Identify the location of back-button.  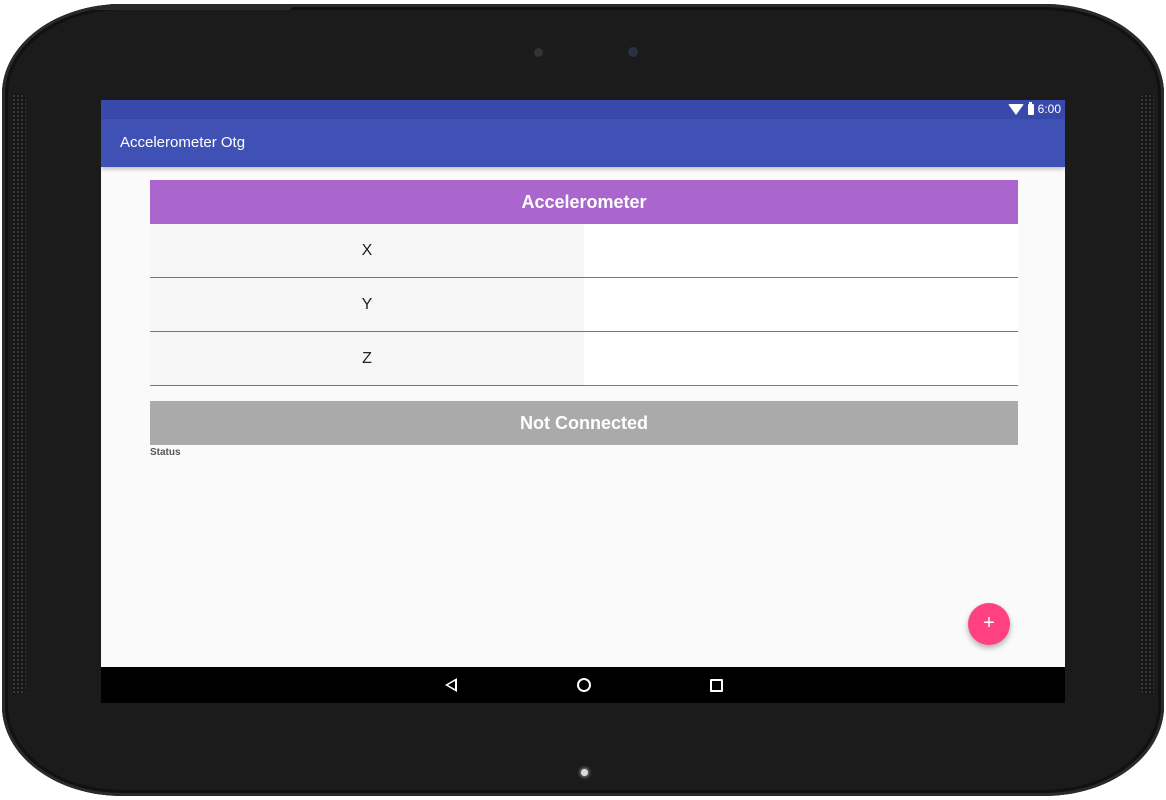
(451, 685).